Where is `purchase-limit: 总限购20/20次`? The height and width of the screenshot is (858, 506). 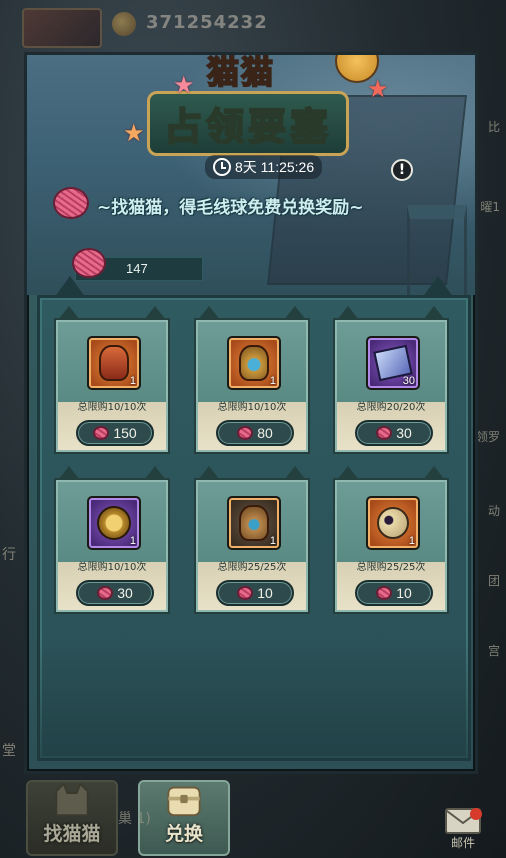 purchase-limit: 总限购20/20次 is located at coordinates (391, 407).